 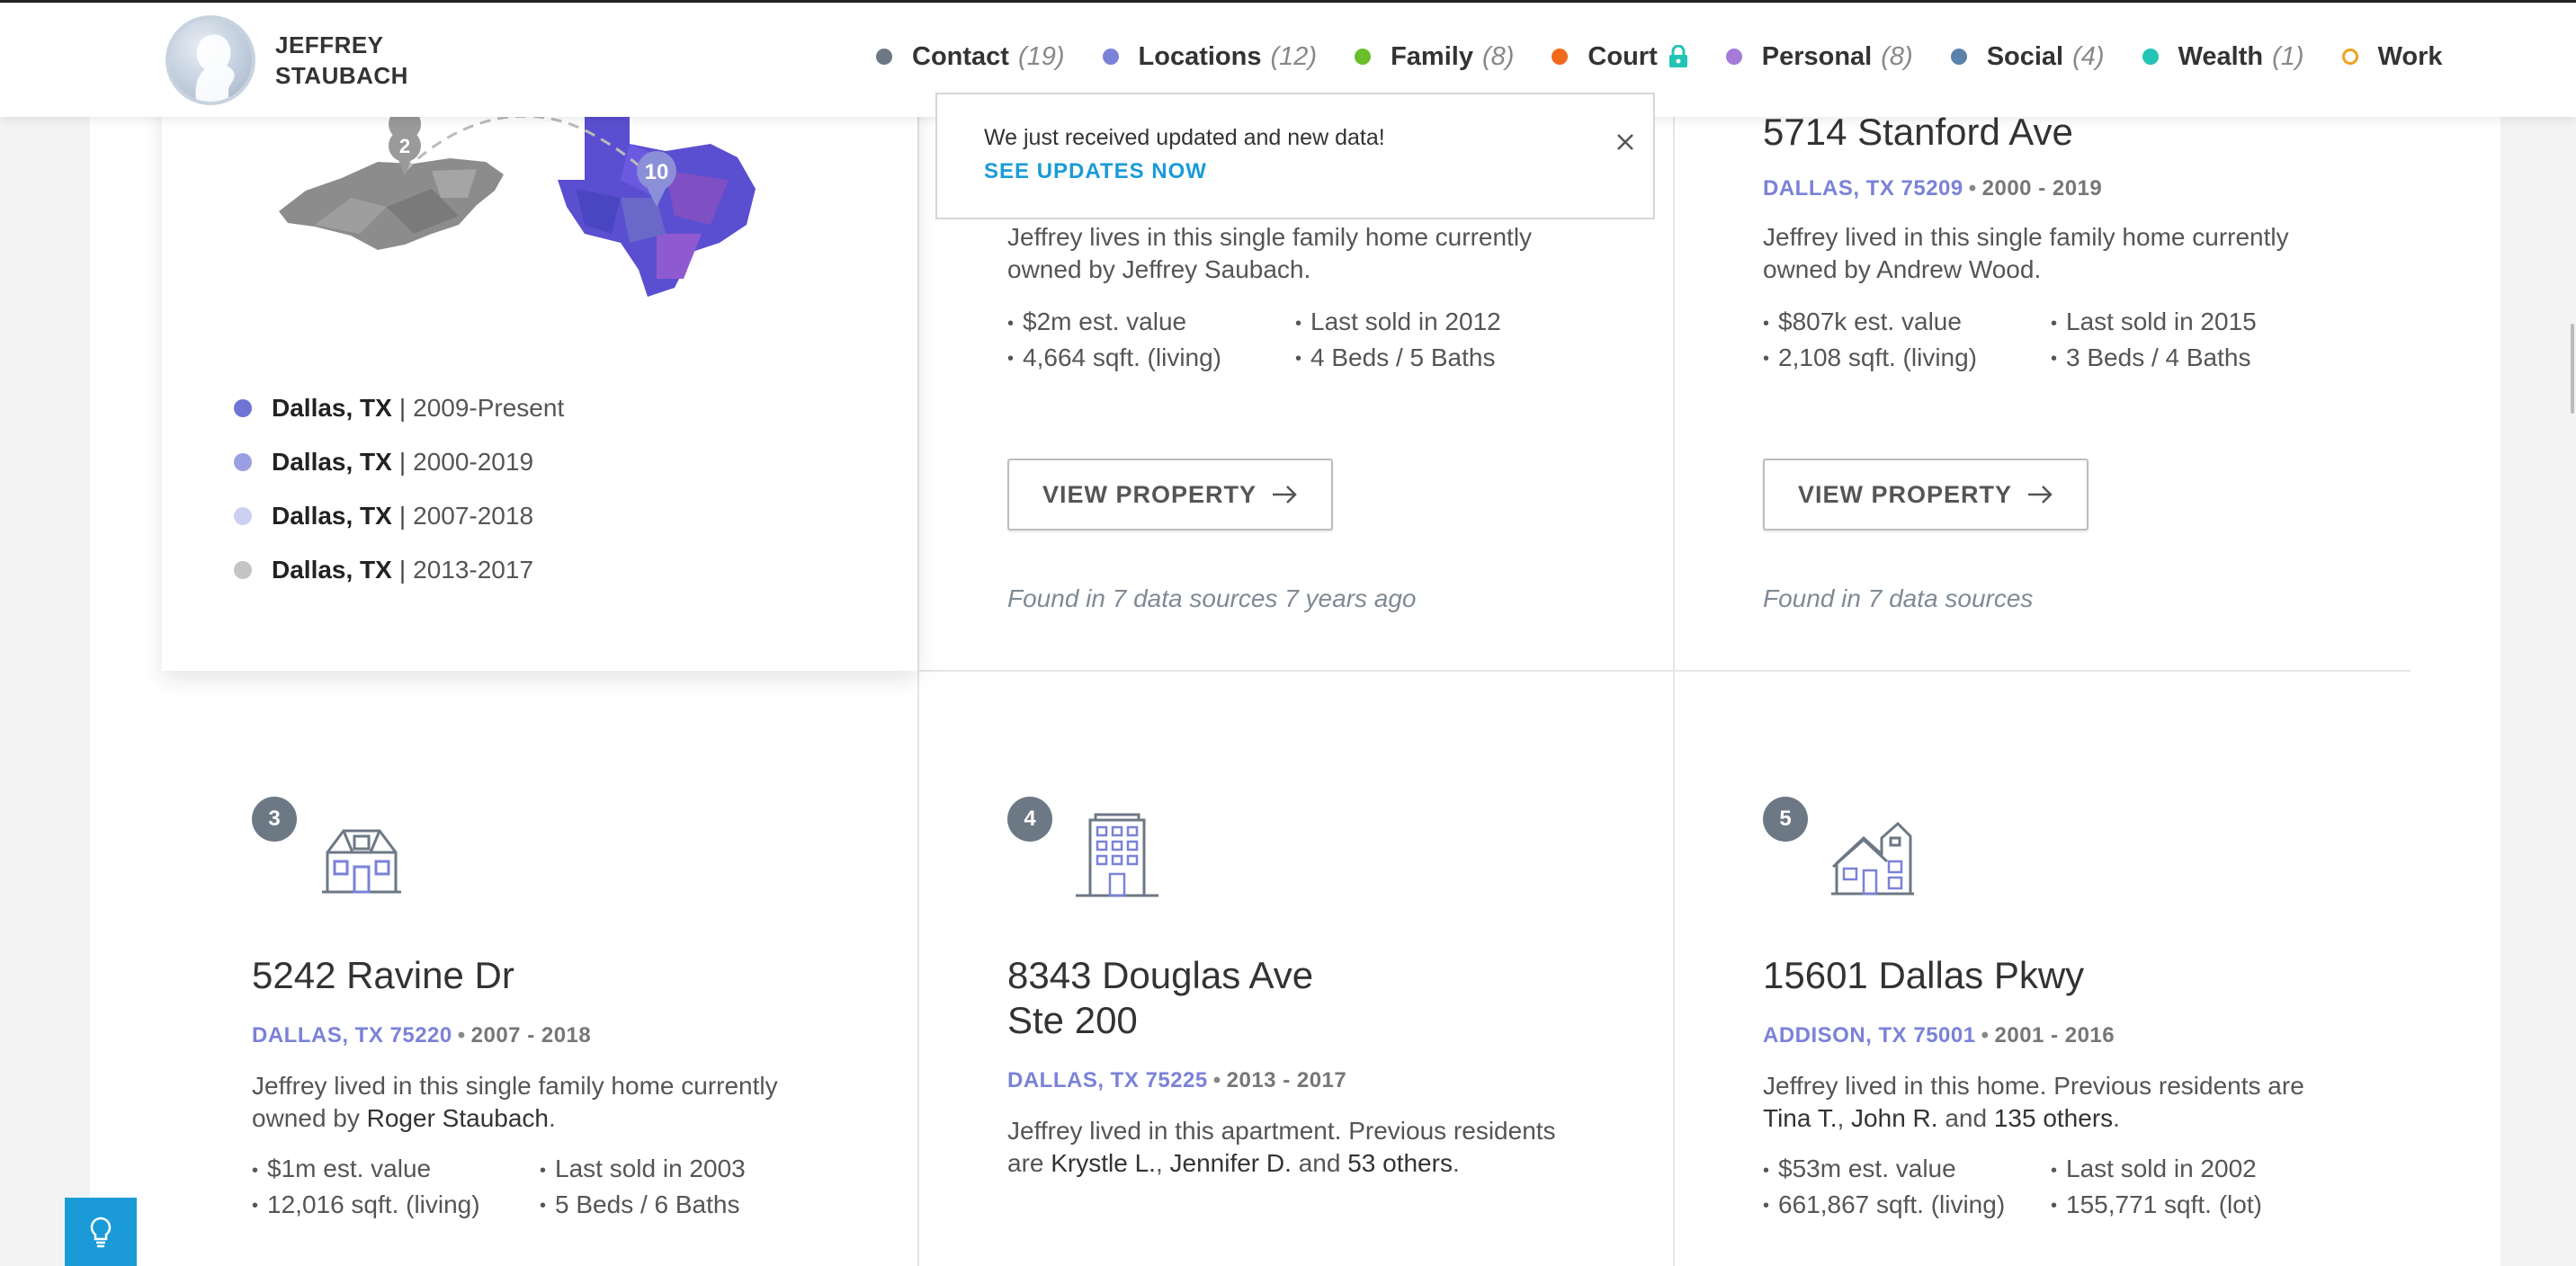 What do you see at coordinates (1800, 1118) in the screenshot?
I see `resident-name: Tina T.` at bounding box center [1800, 1118].